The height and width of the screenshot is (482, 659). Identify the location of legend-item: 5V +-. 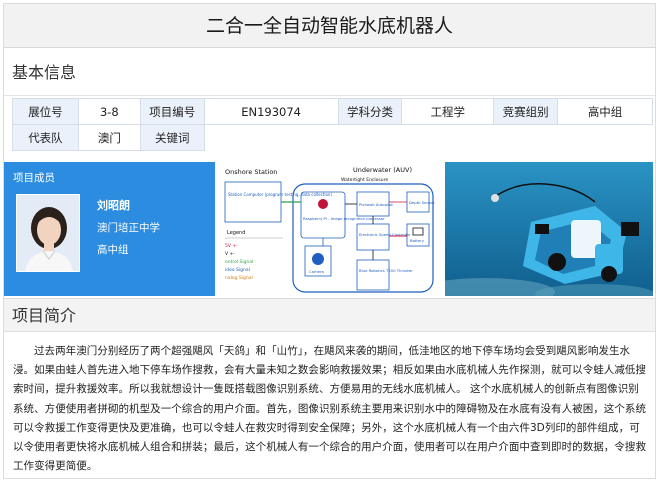
(231, 246).